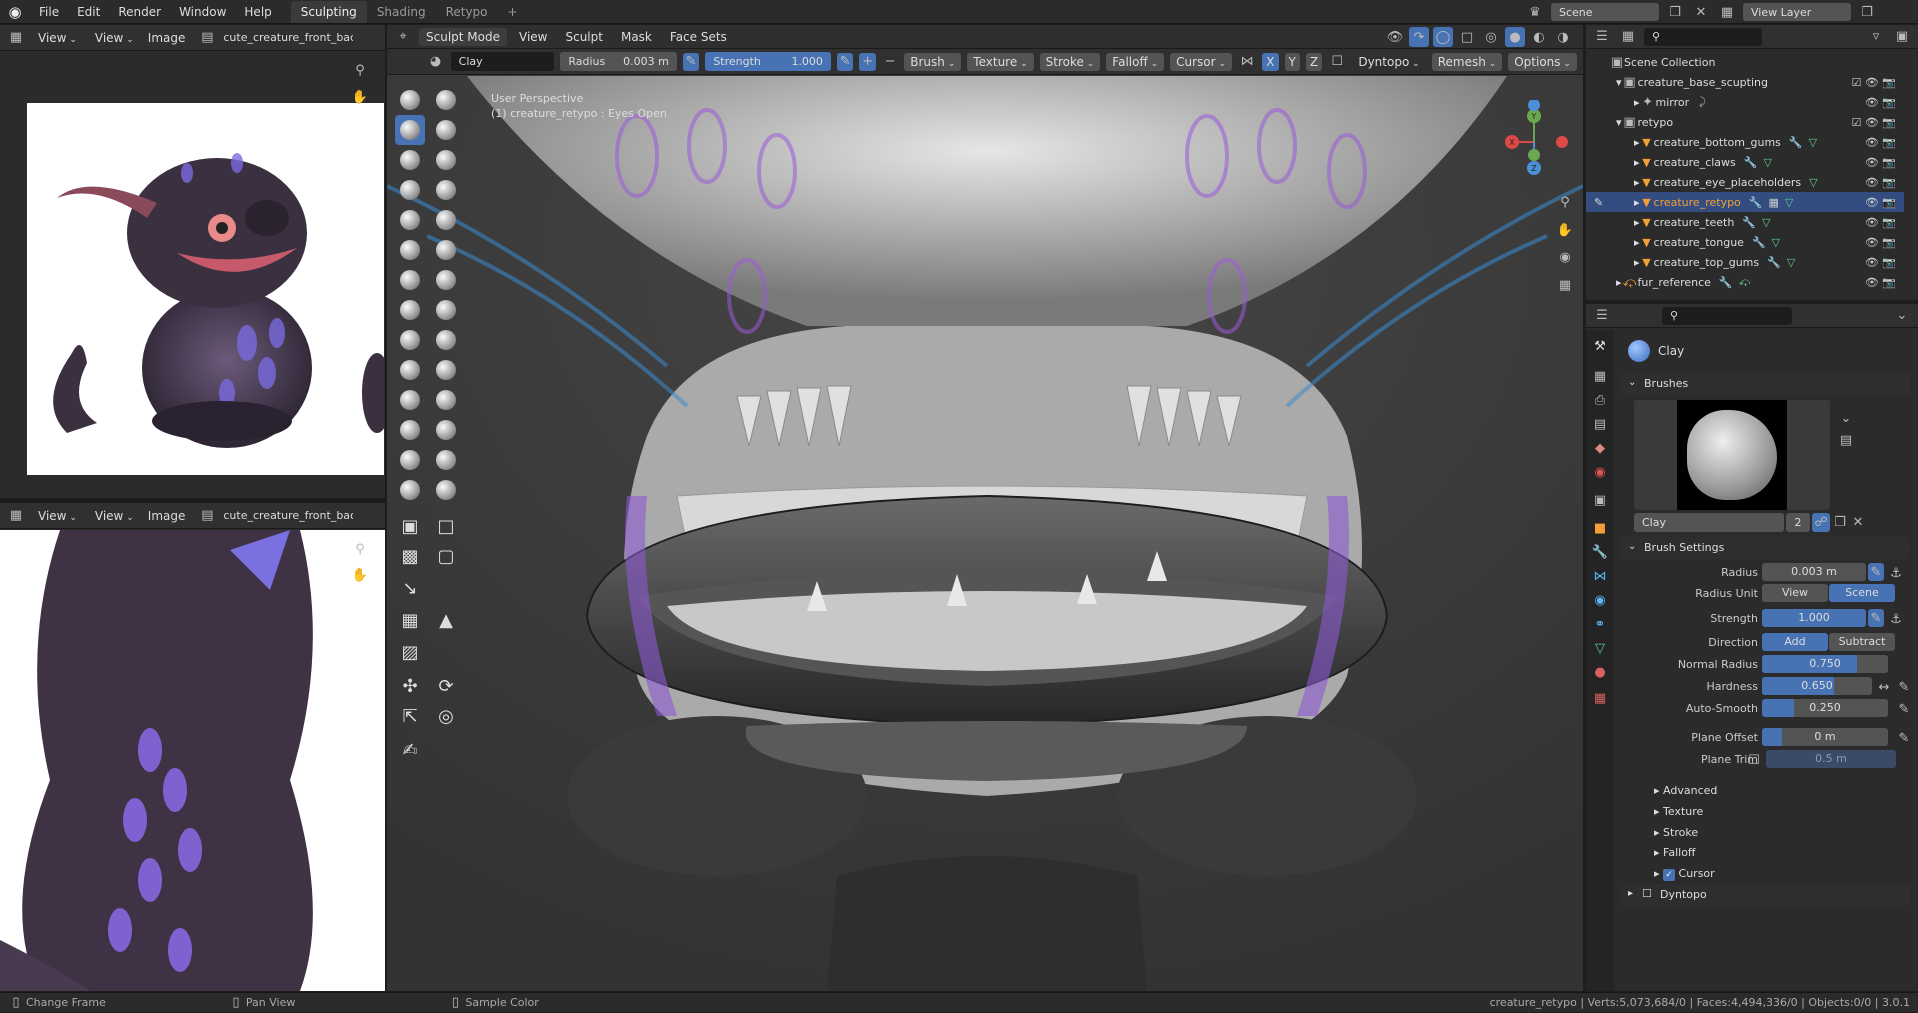 Image resolution: width=1918 pixels, height=1013 pixels. What do you see at coordinates (533, 37) in the screenshot?
I see `menu-view: View` at bounding box center [533, 37].